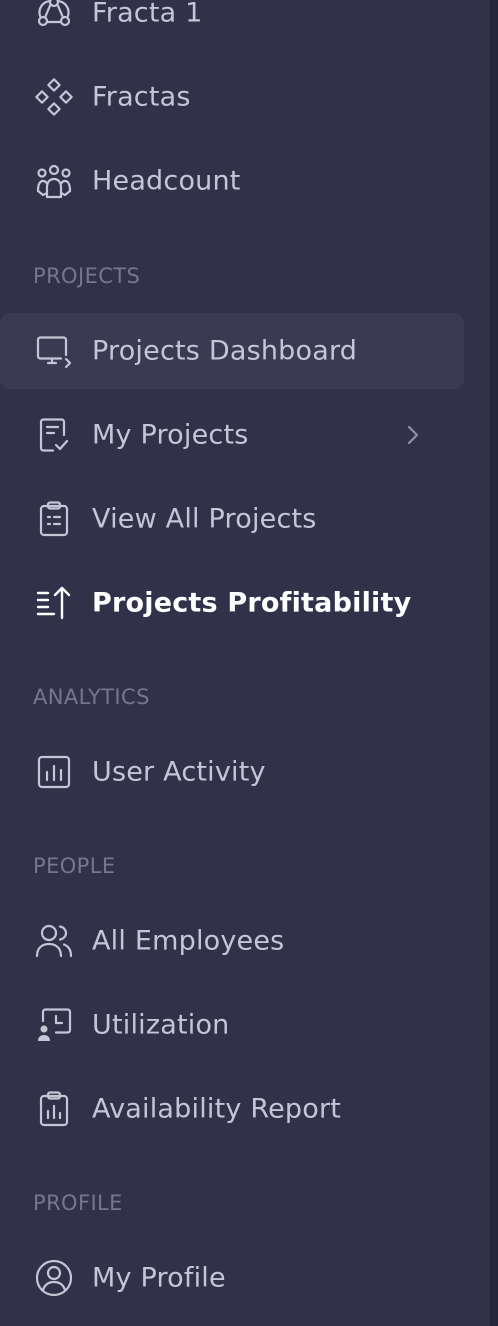 This screenshot has width=498, height=1326. What do you see at coordinates (252, 603) in the screenshot?
I see `nav-item-label: Projects Profitability` at bounding box center [252, 603].